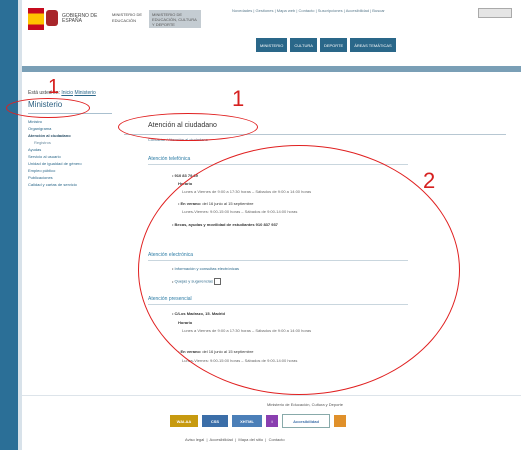 The height and width of the screenshot is (450, 521). I want to click on accessibility-icon, so click(340, 421).